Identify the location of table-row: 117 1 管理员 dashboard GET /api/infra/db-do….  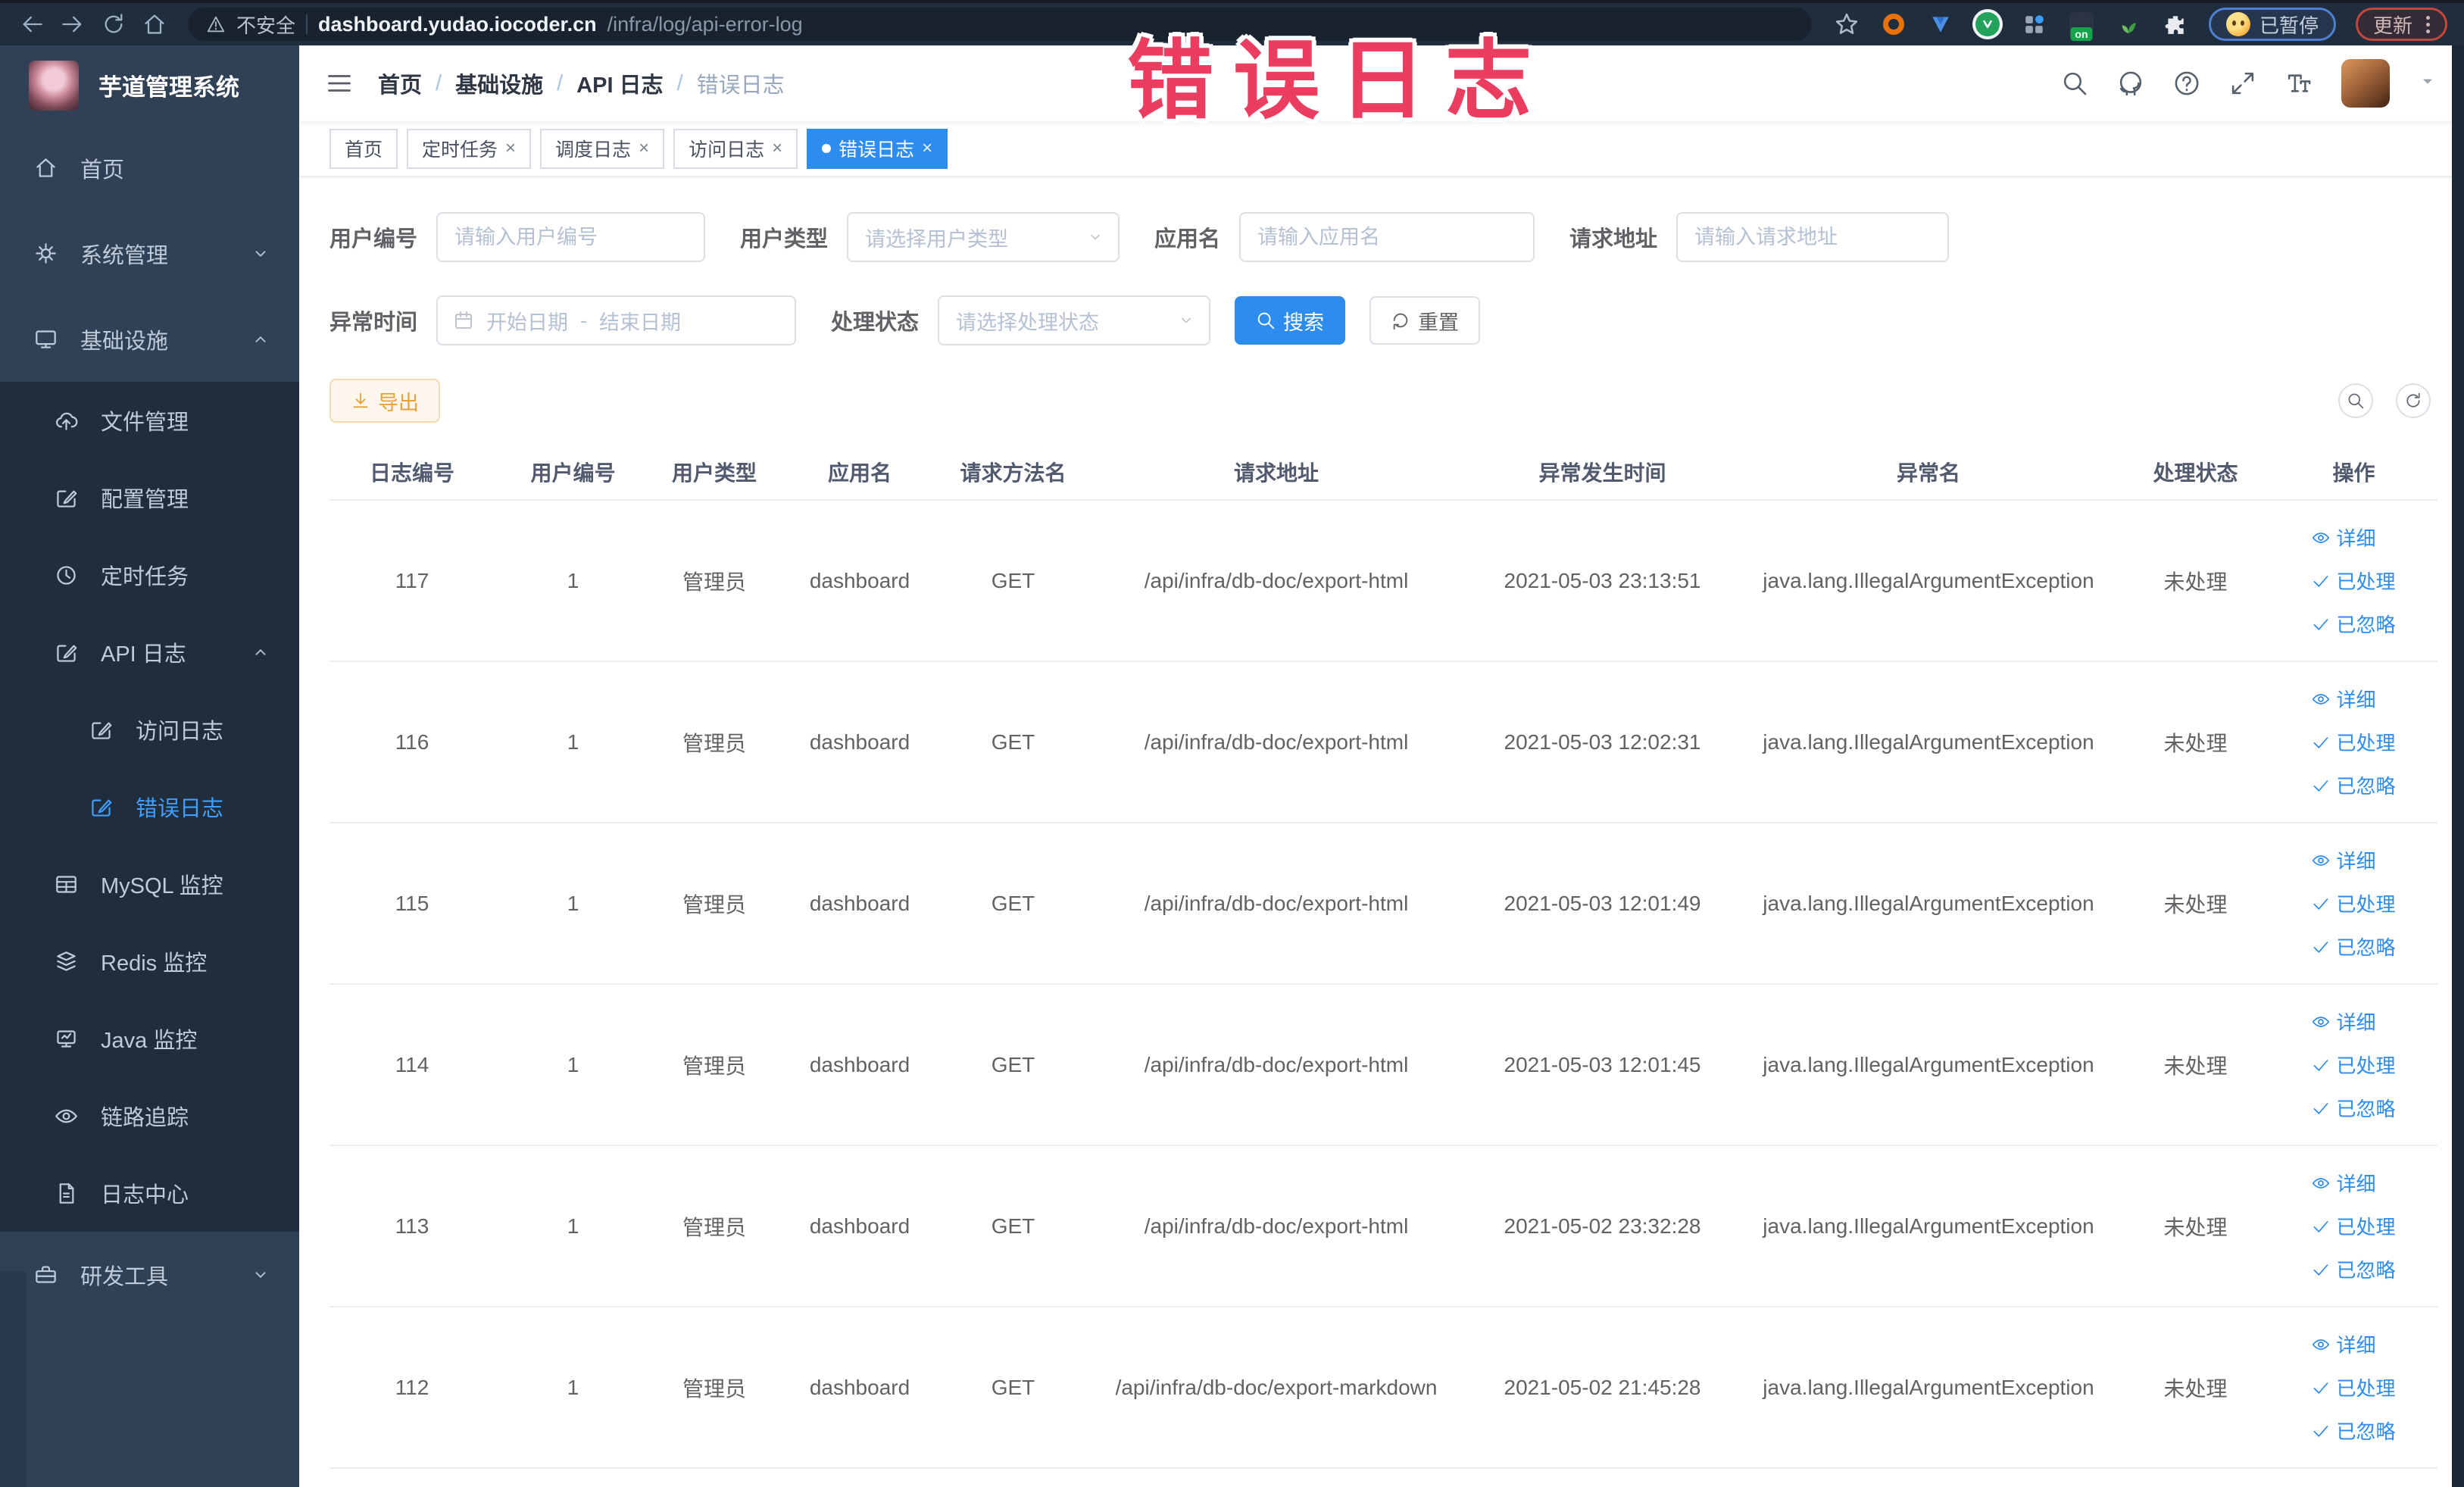
(1383, 581).